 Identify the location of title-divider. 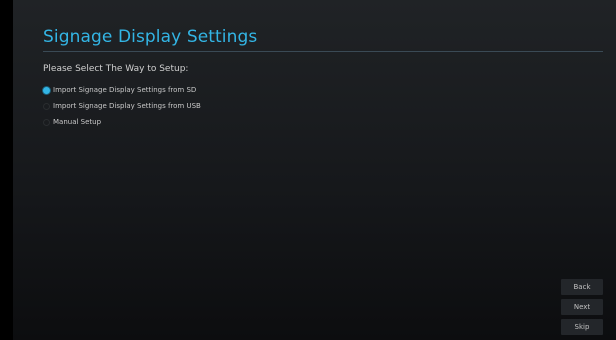
(323, 51).